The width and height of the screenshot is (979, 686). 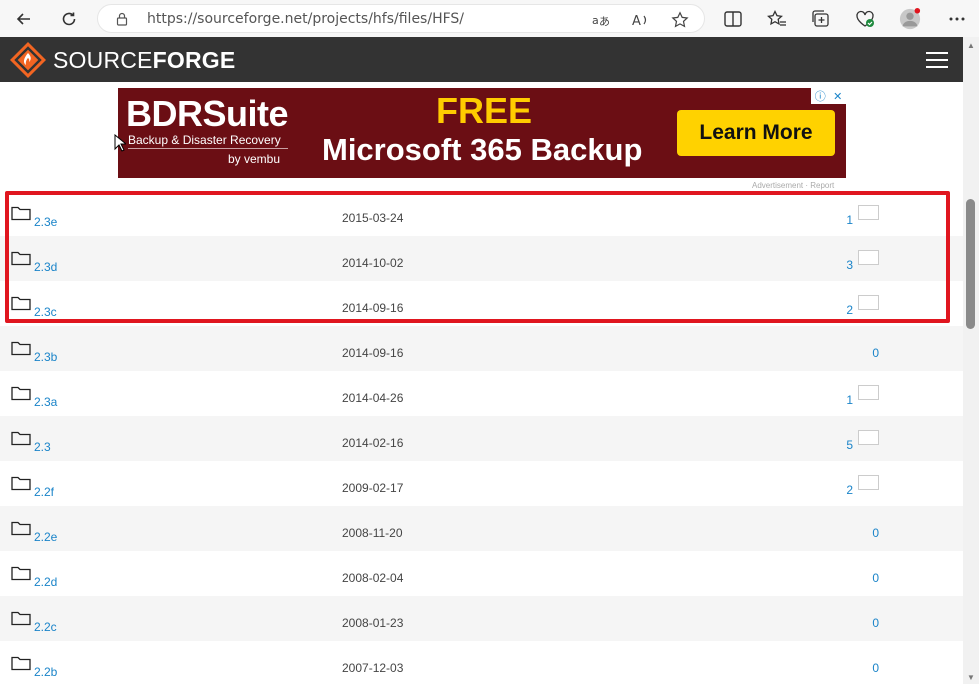 I want to click on folder-date: 2014-10-02, so click(x=373, y=263).